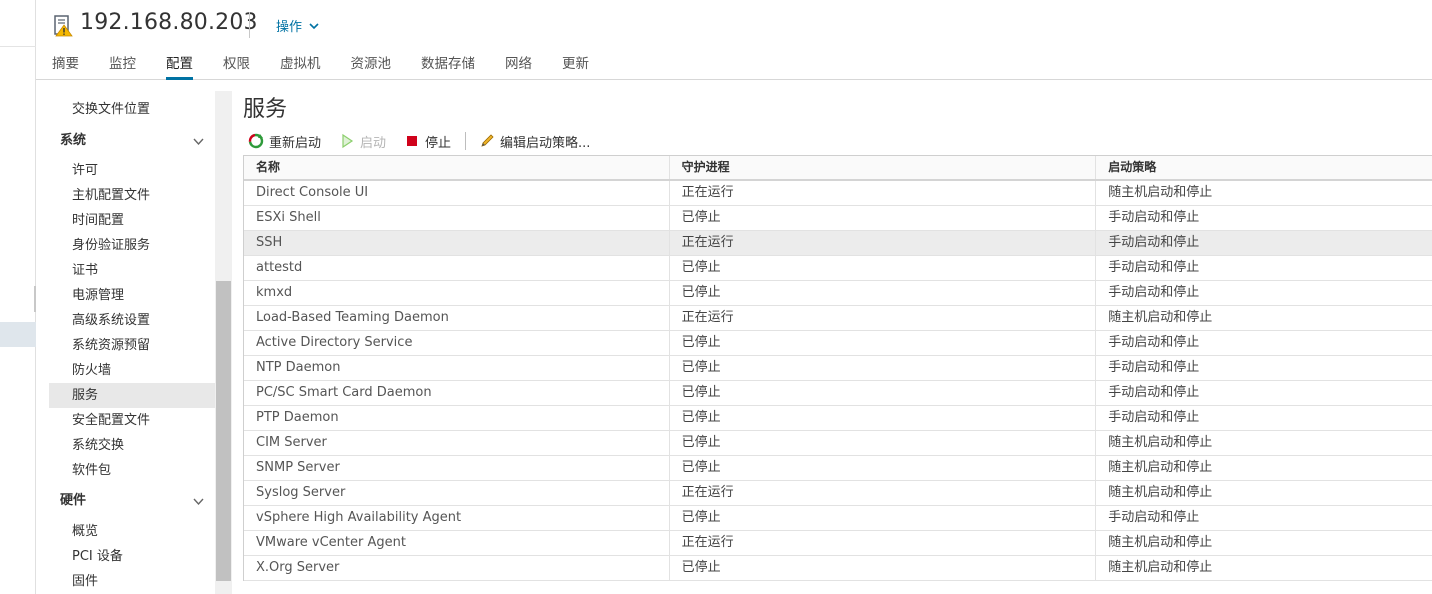 Image resolution: width=1432 pixels, height=594 pixels. Describe the element at coordinates (457, 518) in the screenshot. I see `service-name-cell: vSphere High Availability Agent` at that location.